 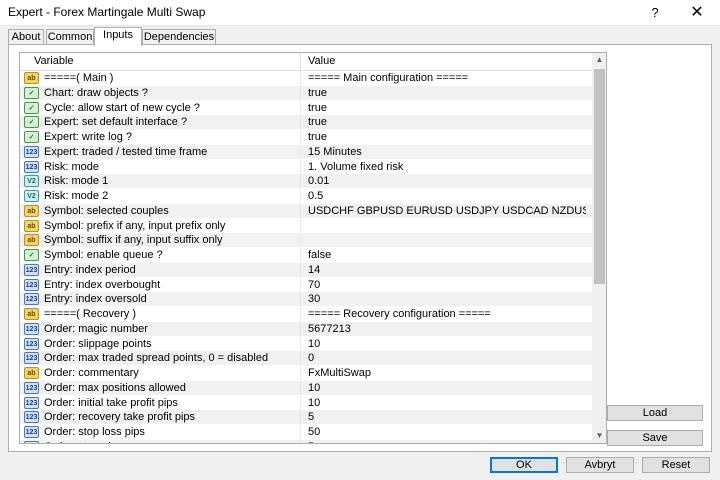 I want to click on variable-name: Entry: index period, so click(x=90, y=269).